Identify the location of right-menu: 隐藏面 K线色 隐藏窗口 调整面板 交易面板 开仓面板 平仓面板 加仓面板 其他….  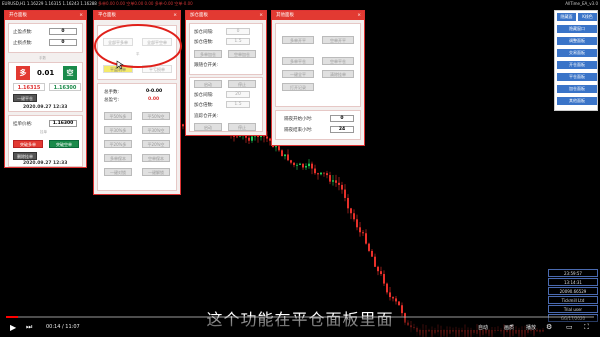
(576, 60).